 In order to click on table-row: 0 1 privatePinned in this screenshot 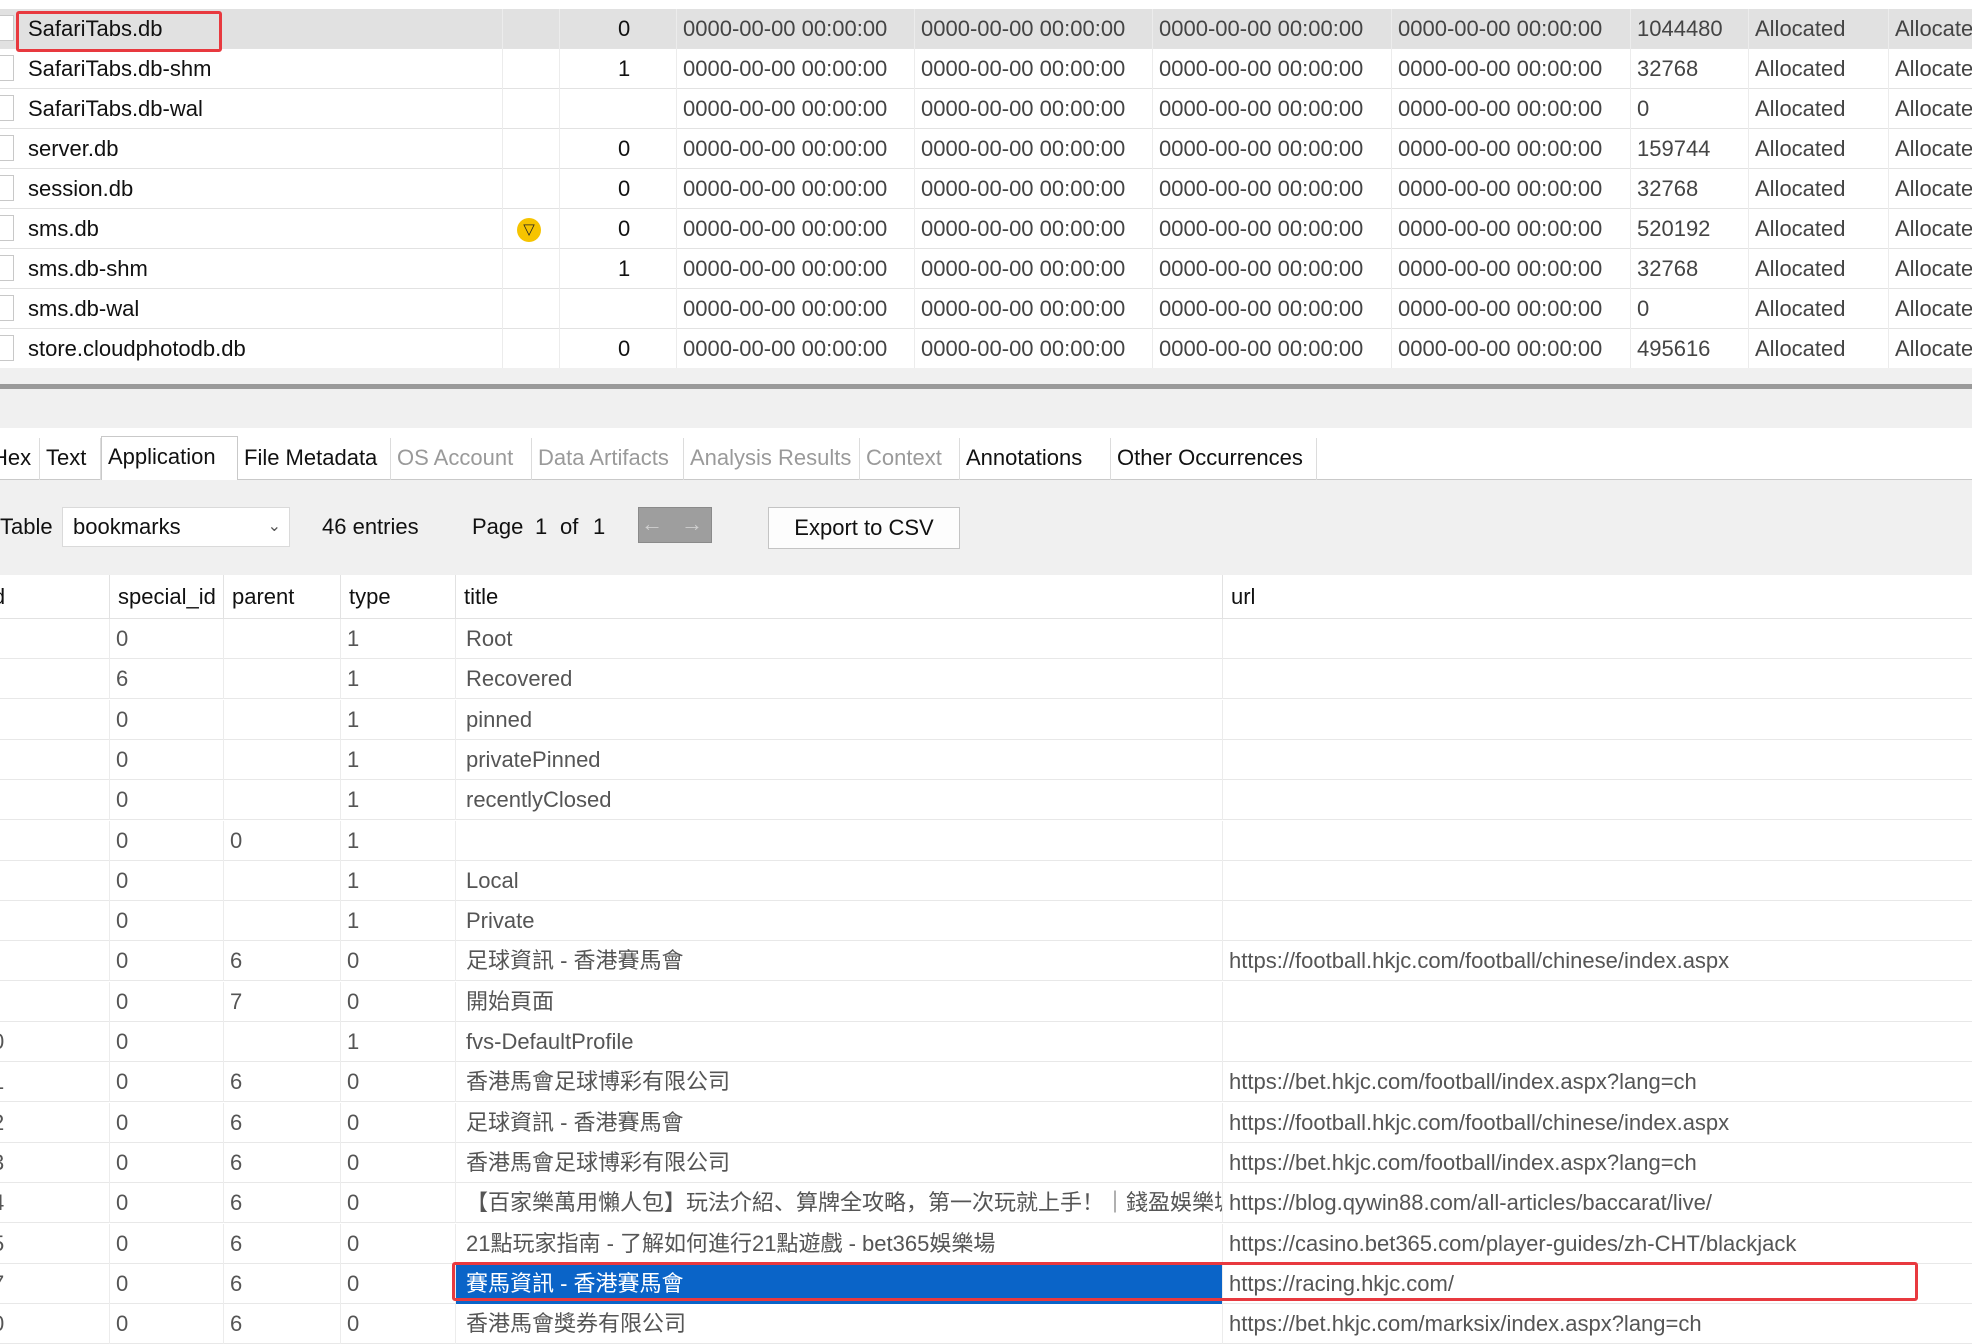, I will do `click(986, 759)`.